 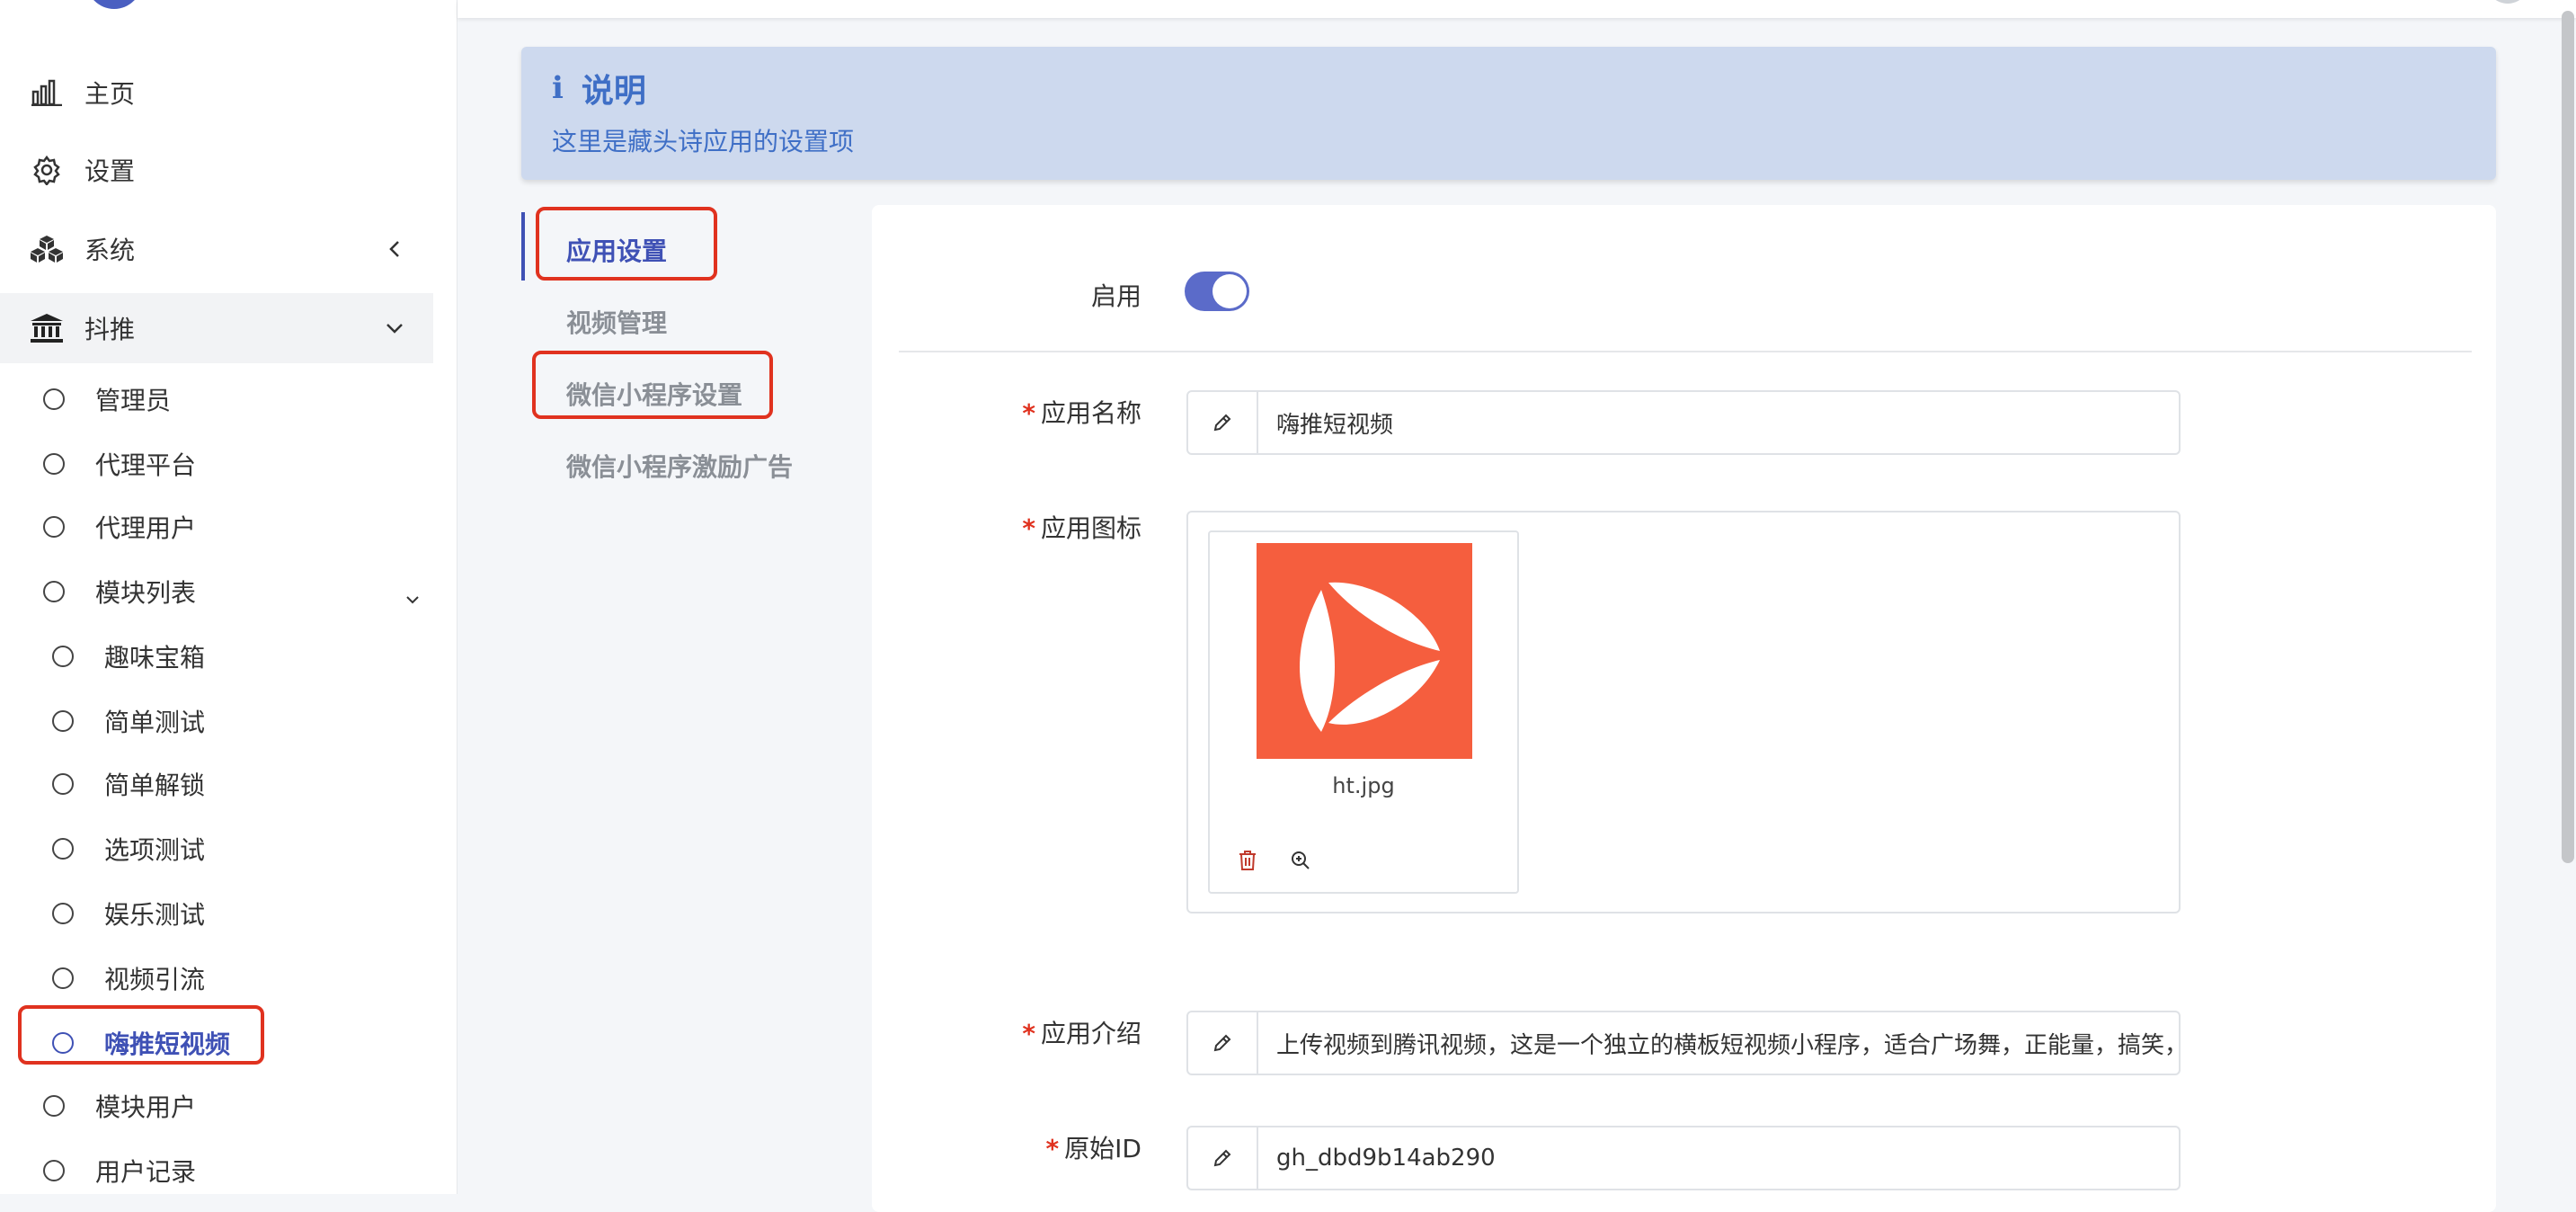 I want to click on sidebar-subitem-label: 趣味宝箱, so click(x=155, y=658).